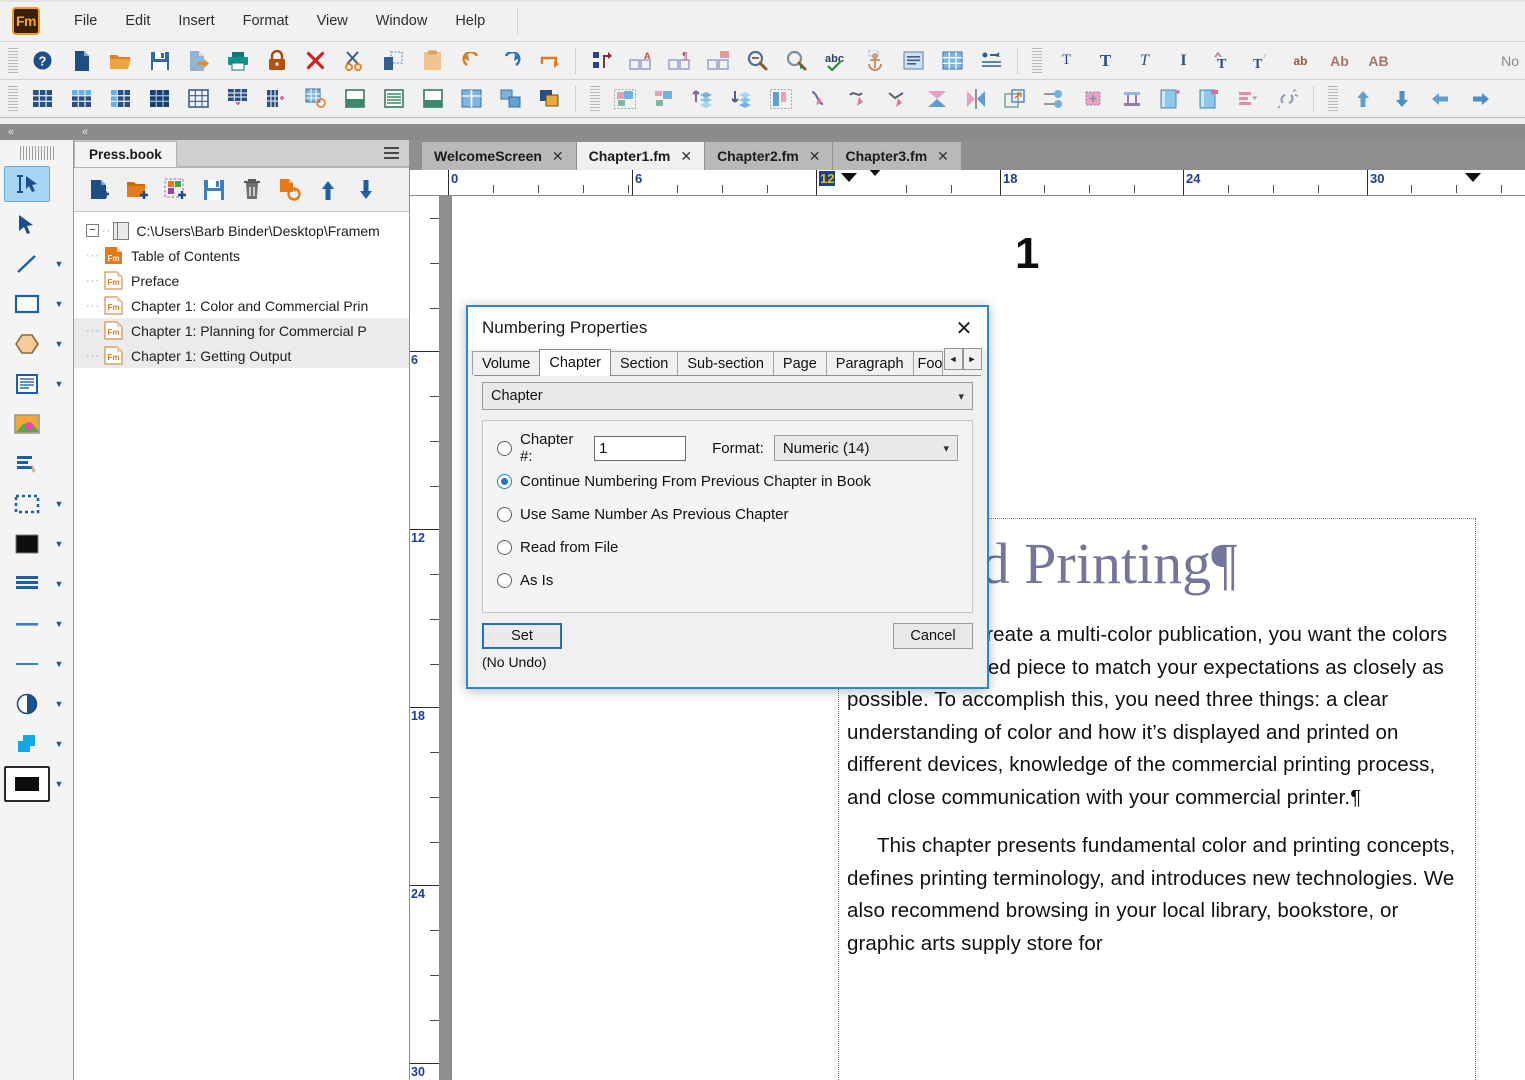  What do you see at coordinates (727, 328) in the screenshot?
I see `dialog-title-bar: Numbering Properties ✕` at bounding box center [727, 328].